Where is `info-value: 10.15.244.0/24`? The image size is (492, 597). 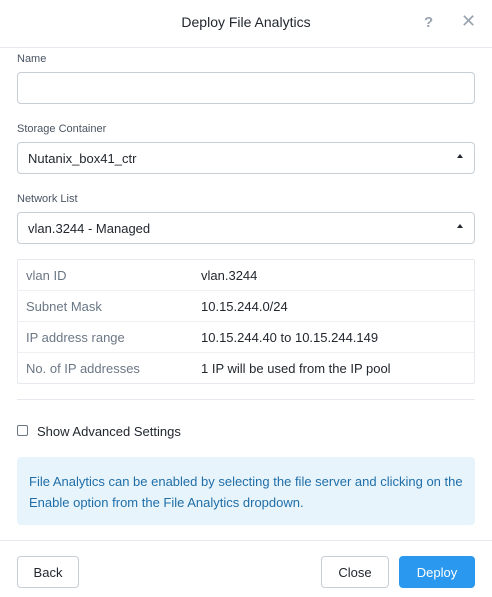
info-value: 10.15.244.0/24 is located at coordinates (244, 306).